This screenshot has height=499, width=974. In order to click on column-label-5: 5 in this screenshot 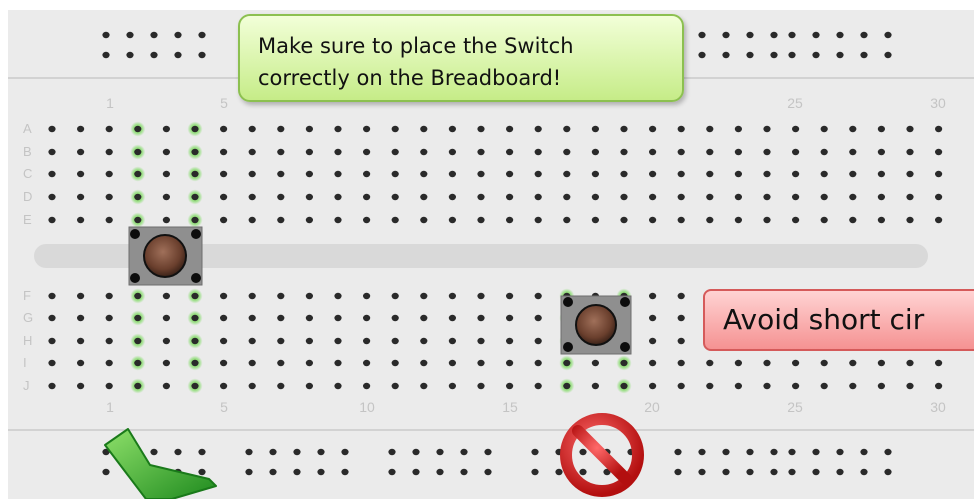, I will do `click(224, 103)`.